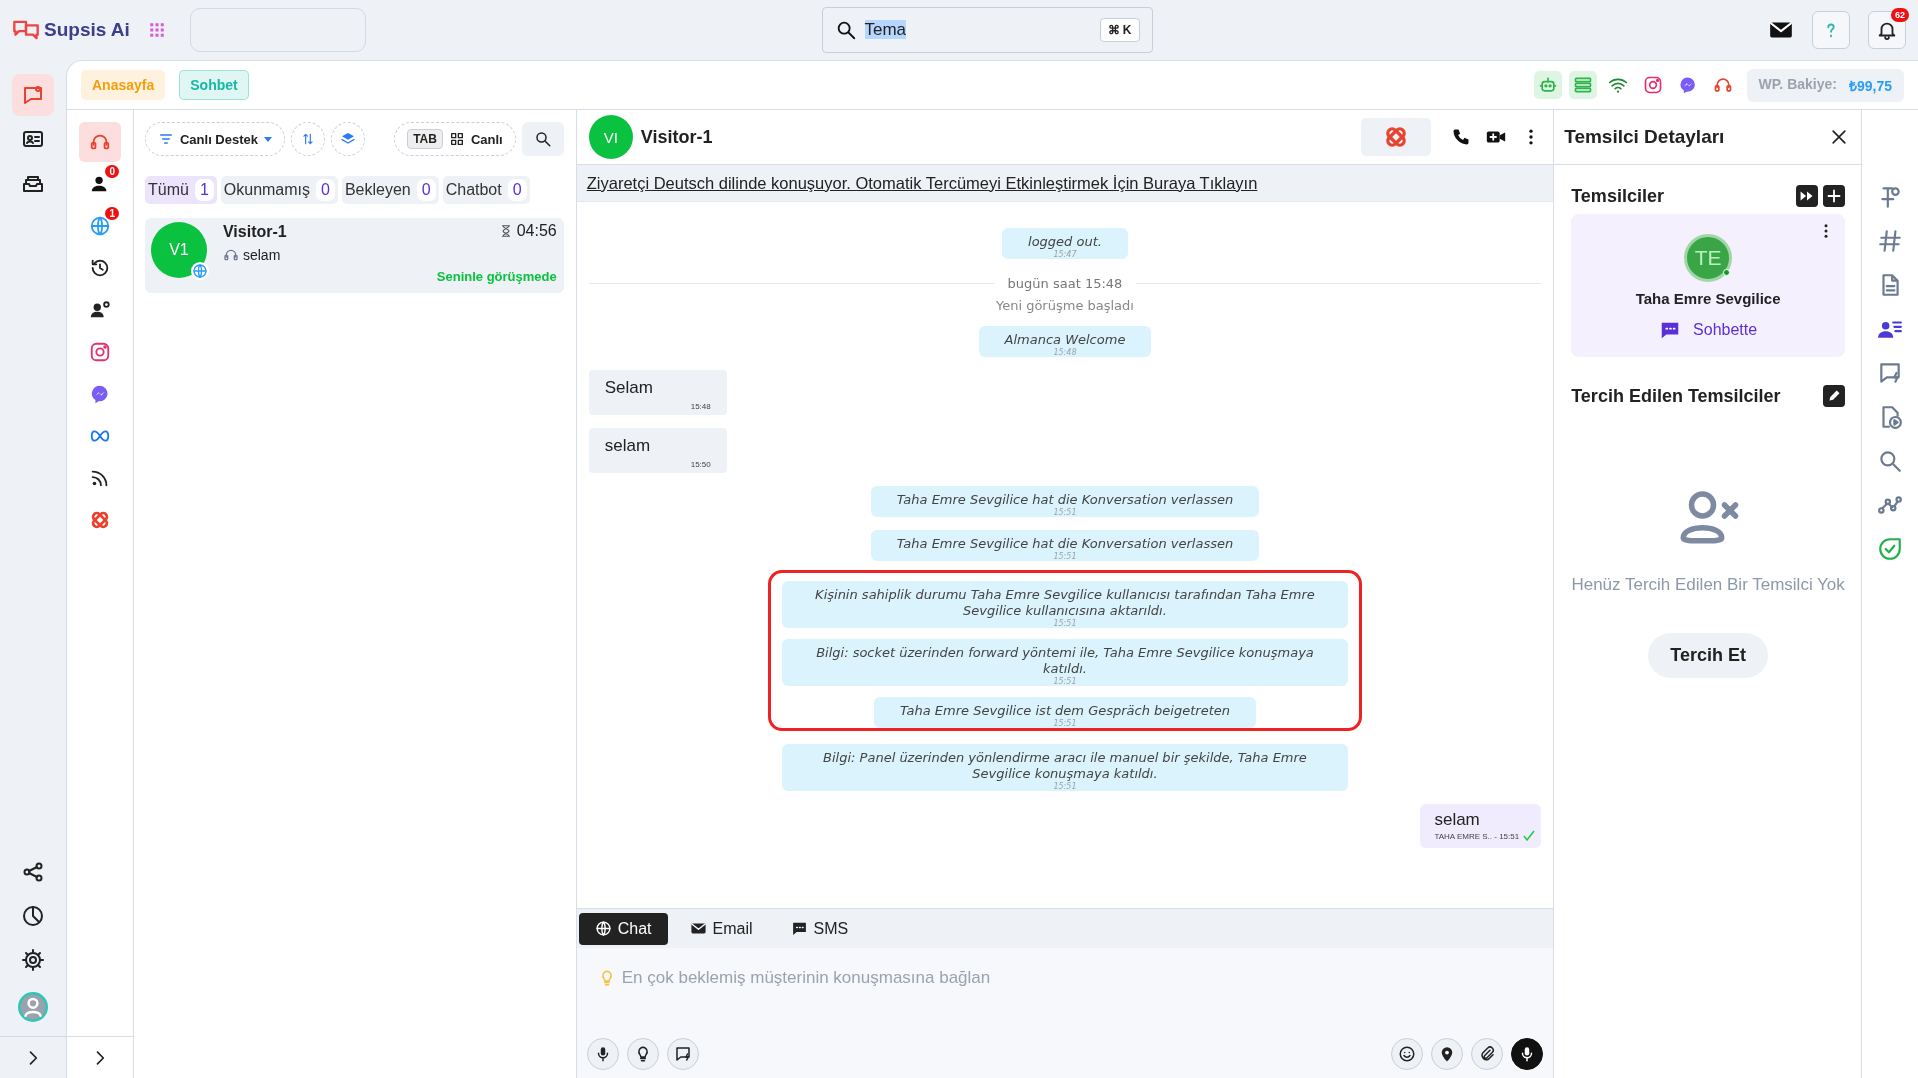 The image size is (1918, 1078). Describe the element at coordinates (1676, 396) in the screenshot. I see `section-title: Tercih Edilen Temsilciler` at that location.